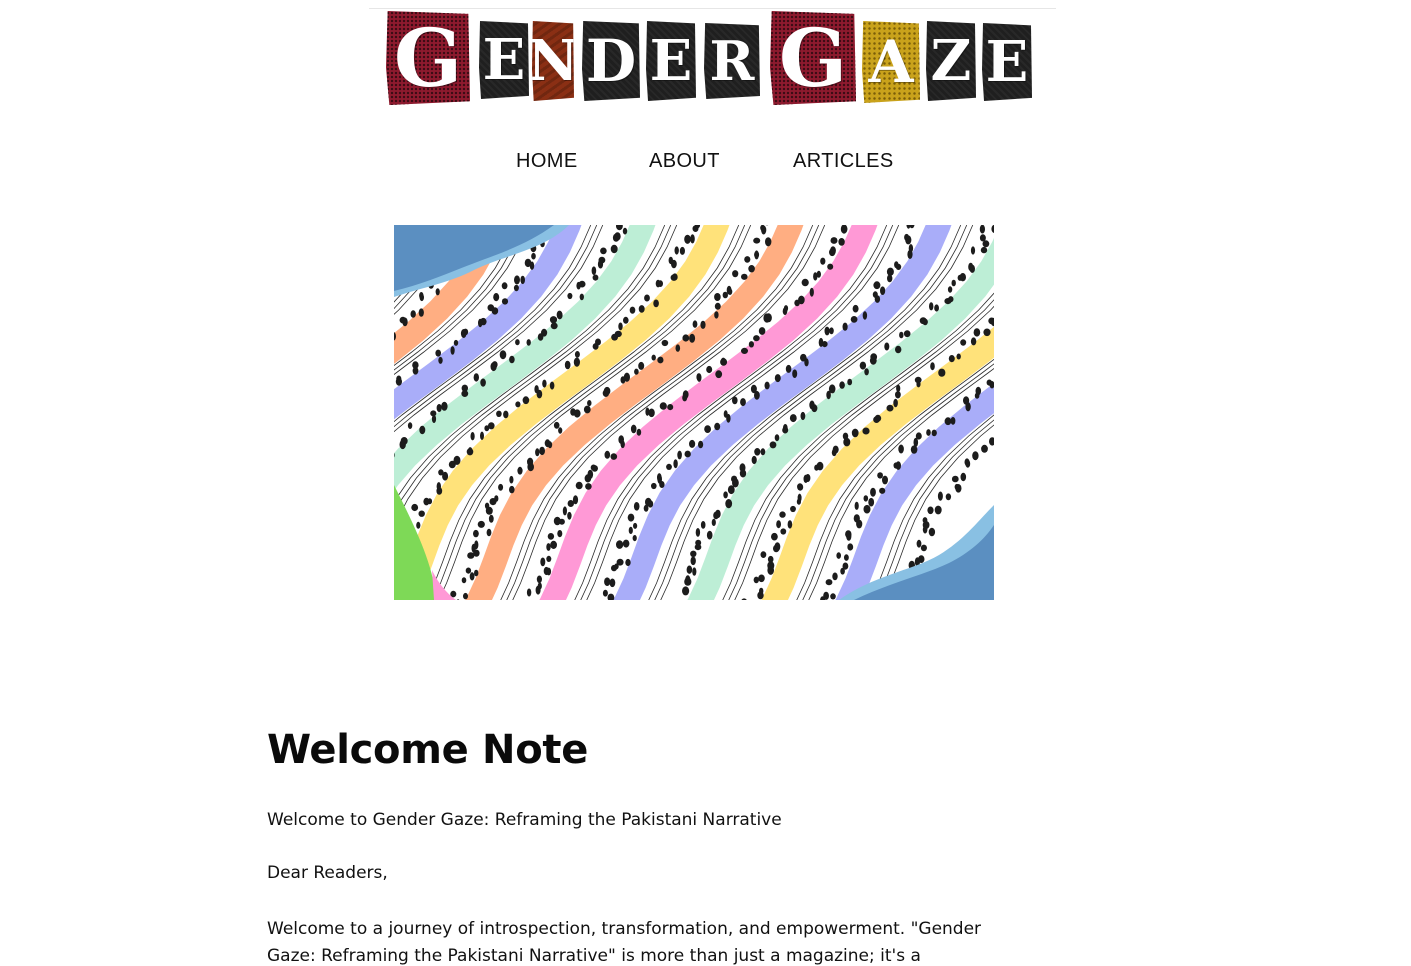 The image size is (1411, 966). I want to click on nav-item-about: ABOUT, so click(684, 161).